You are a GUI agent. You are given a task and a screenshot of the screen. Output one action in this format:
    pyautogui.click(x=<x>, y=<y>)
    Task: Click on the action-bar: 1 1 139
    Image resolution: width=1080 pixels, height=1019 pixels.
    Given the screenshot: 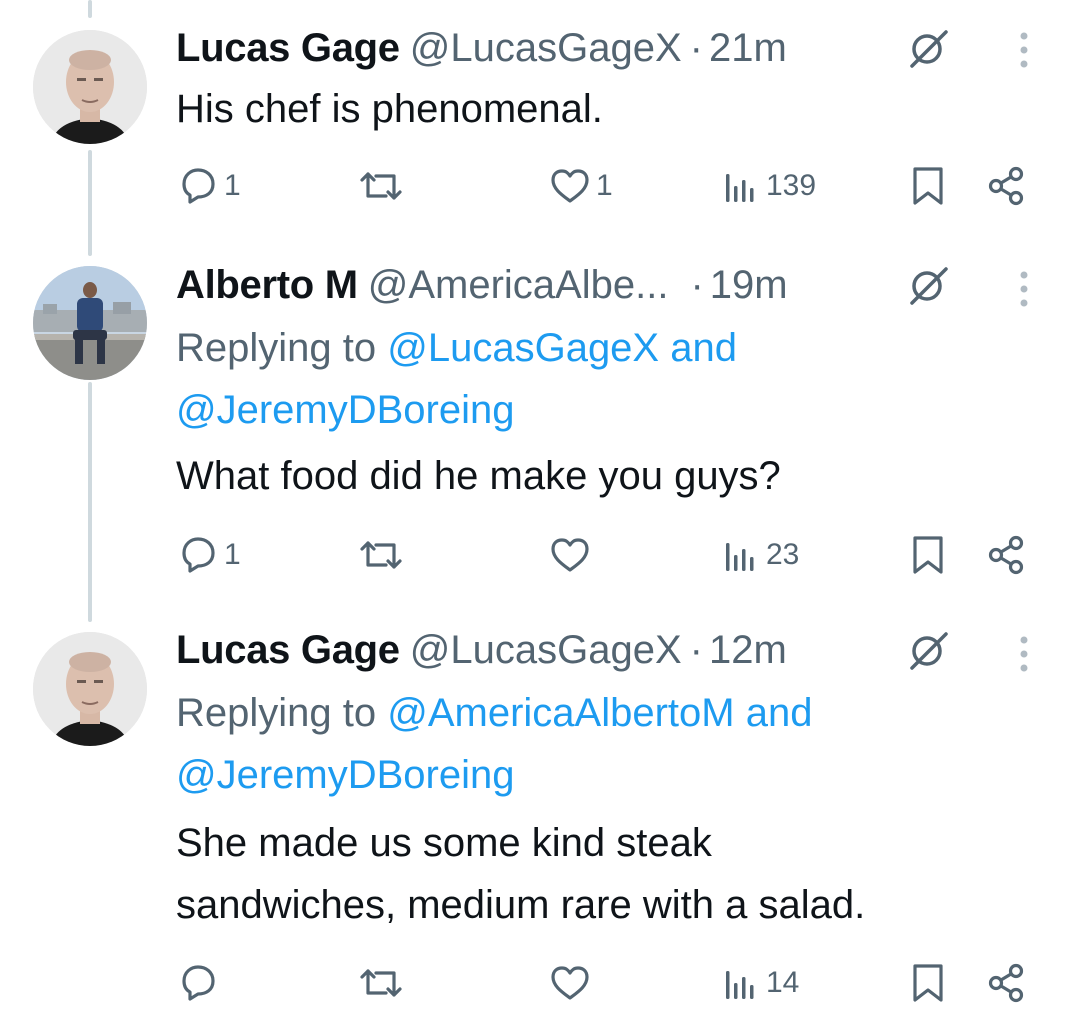 What is the action you would take?
    pyautogui.click(x=540, y=186)
    